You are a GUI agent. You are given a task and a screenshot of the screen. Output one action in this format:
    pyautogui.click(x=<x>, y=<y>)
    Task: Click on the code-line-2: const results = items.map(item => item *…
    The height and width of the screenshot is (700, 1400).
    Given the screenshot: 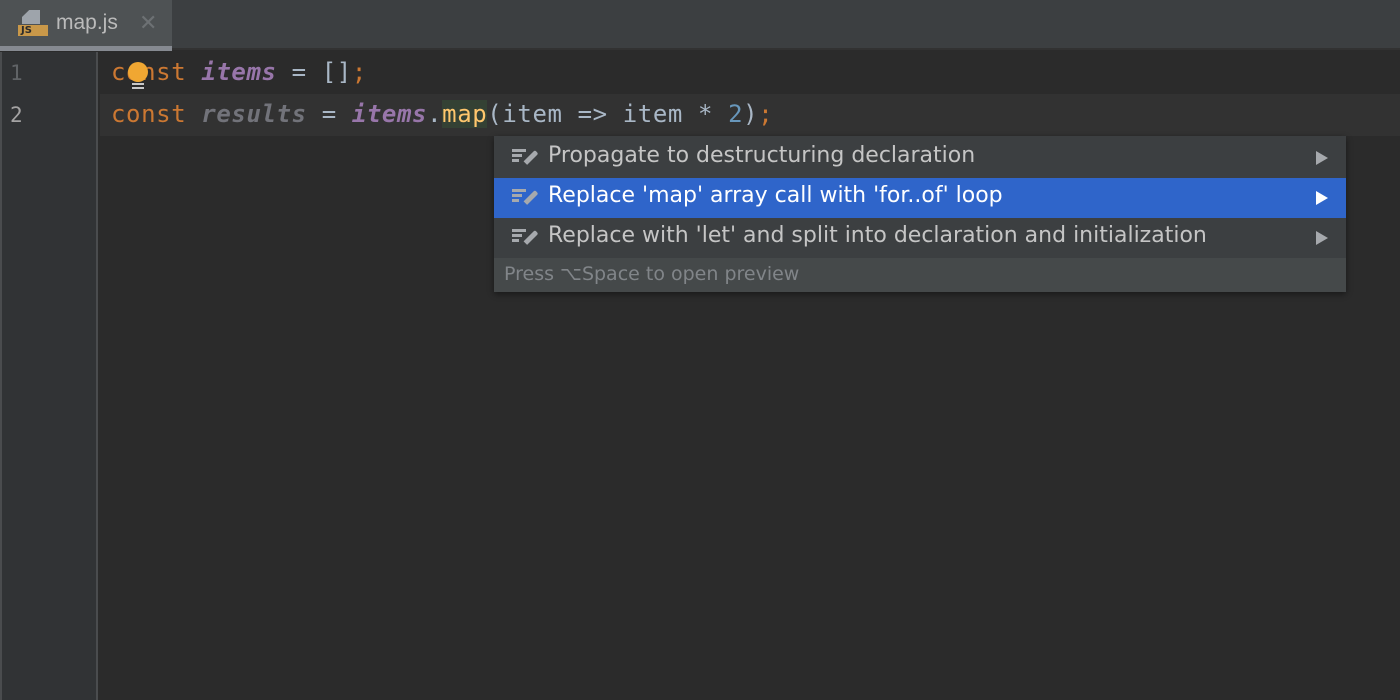 What is the action you would take?
    pyautogui.click(x=442, y=114)
    